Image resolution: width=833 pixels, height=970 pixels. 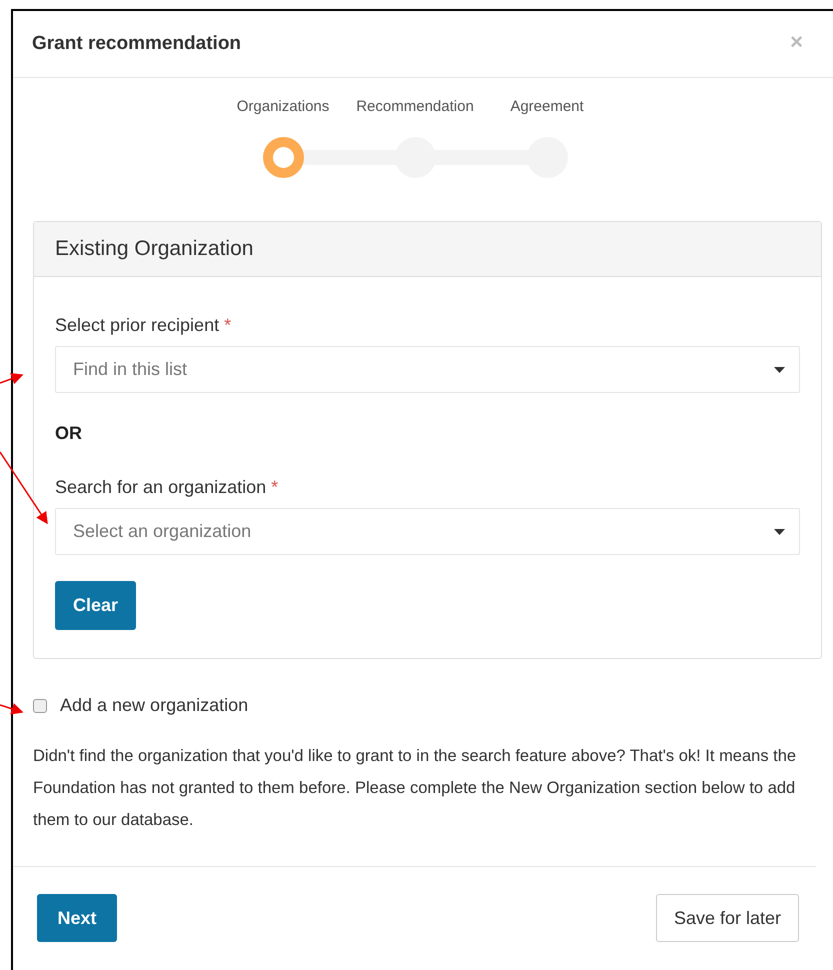 I want to click on dropdown-field: Select an organization, so click(x=427, y=531).